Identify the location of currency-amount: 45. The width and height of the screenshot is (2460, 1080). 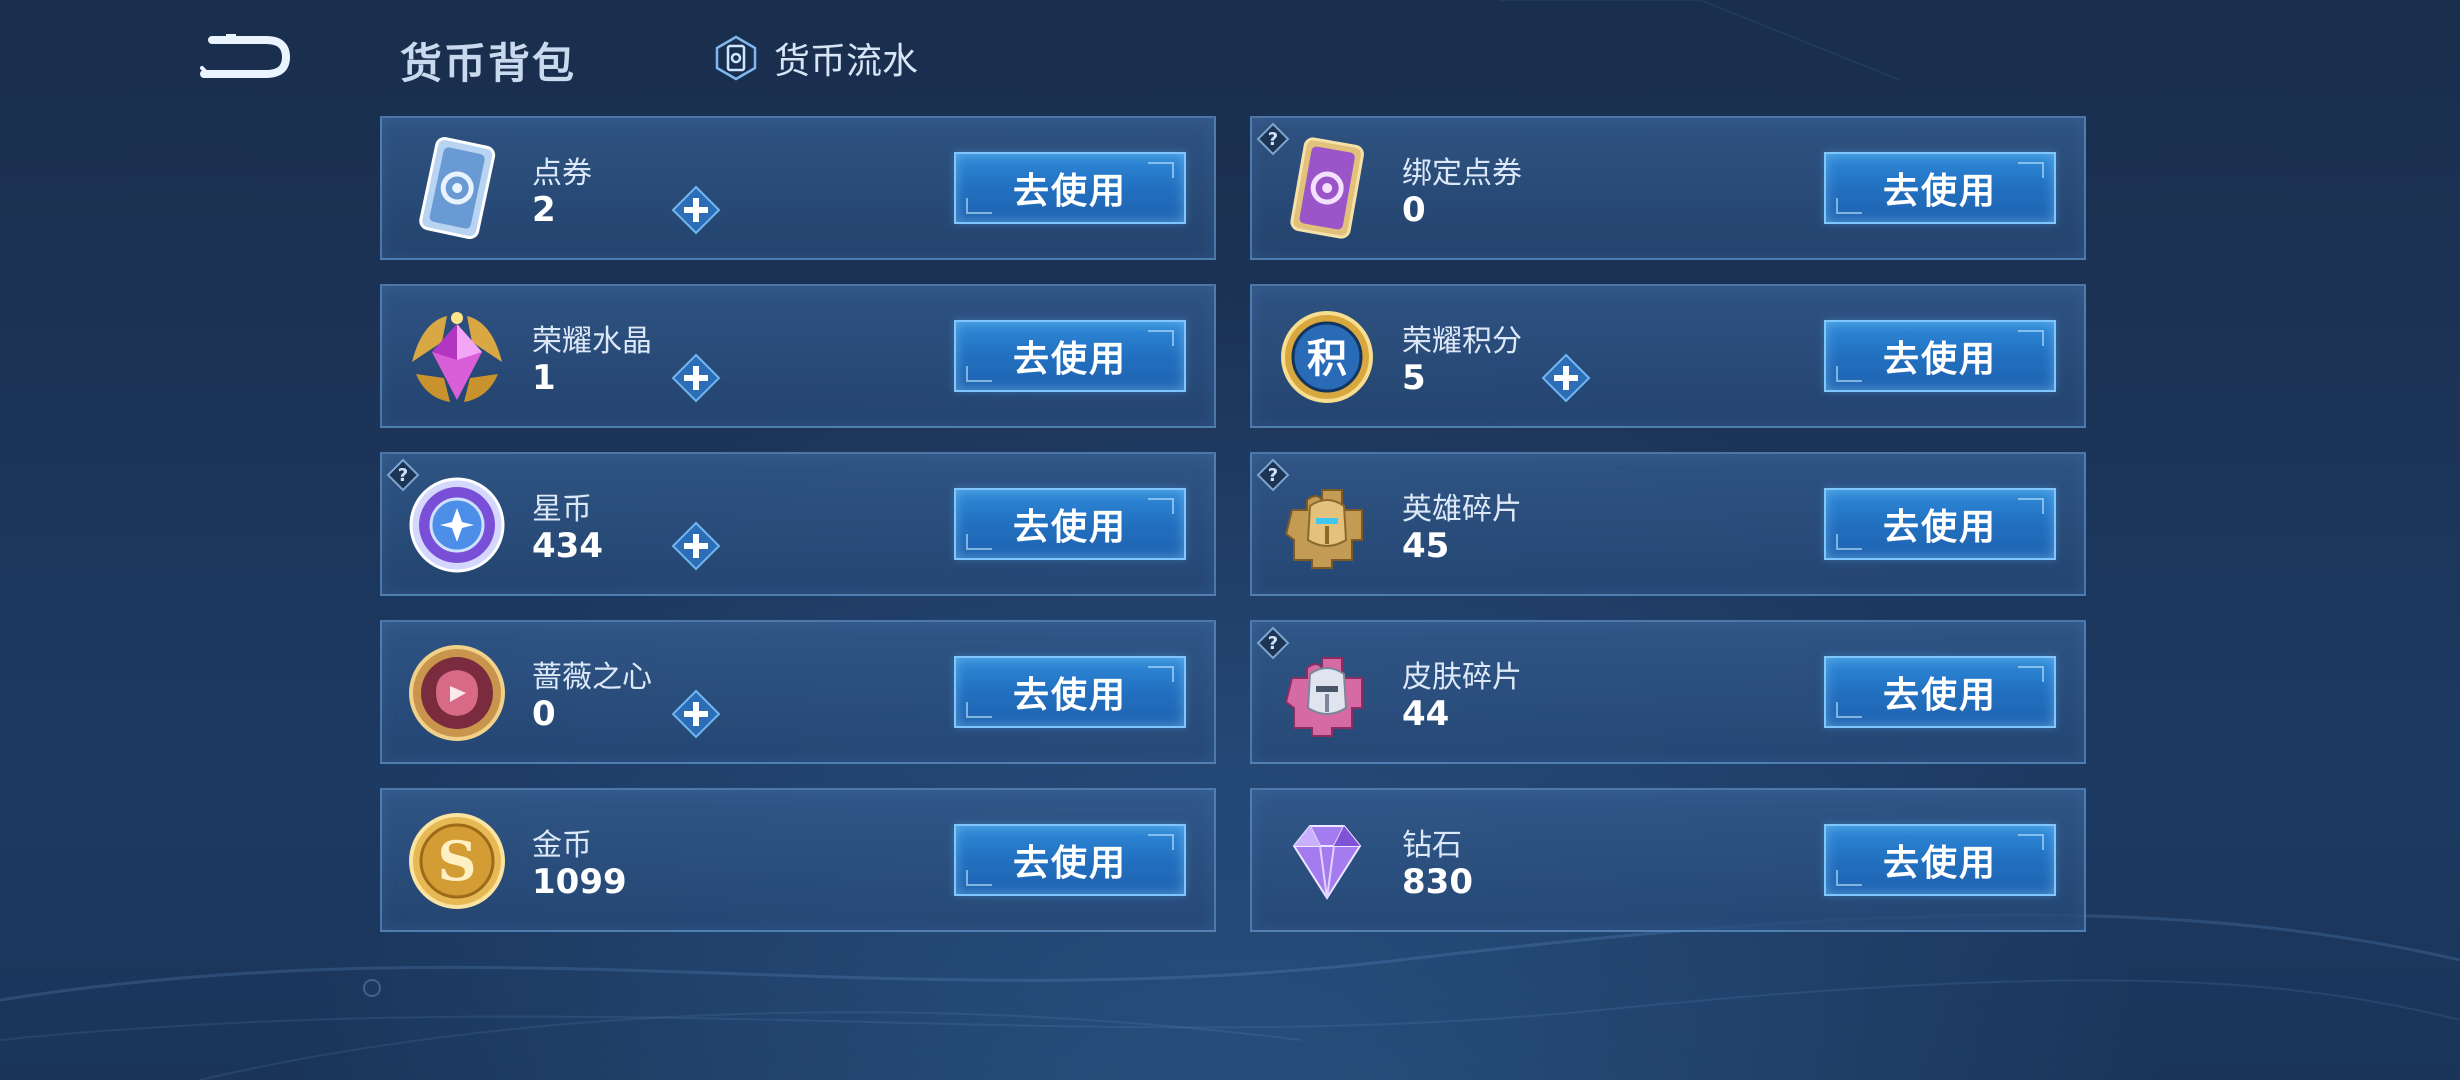
(1426, 546).